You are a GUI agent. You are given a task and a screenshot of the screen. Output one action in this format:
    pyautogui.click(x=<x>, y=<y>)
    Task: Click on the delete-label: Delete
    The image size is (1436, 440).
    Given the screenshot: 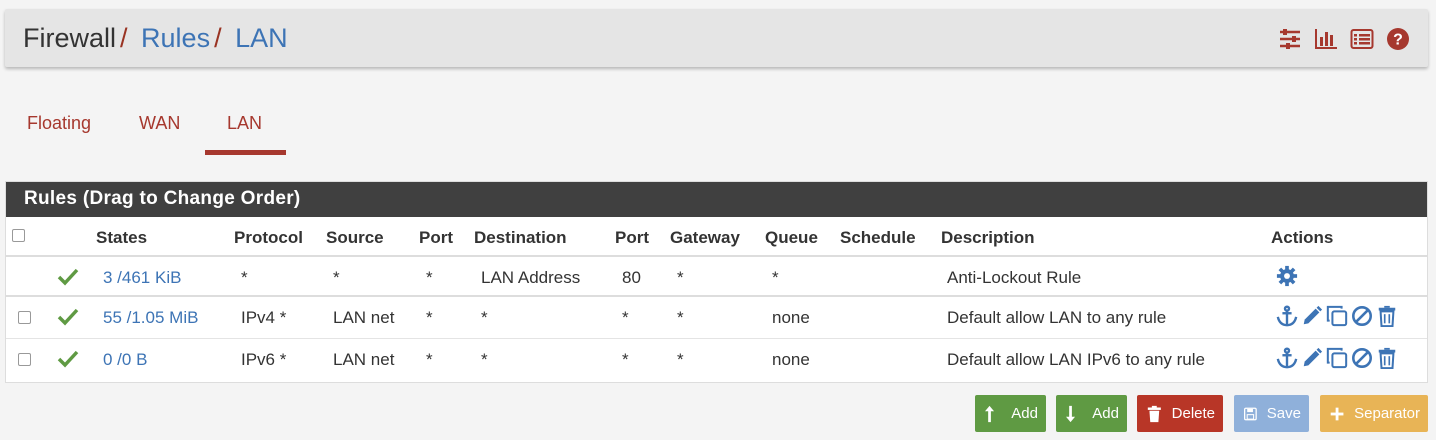 What is the action you would take?
    pyautogui.click(x=1193, y=413)
    